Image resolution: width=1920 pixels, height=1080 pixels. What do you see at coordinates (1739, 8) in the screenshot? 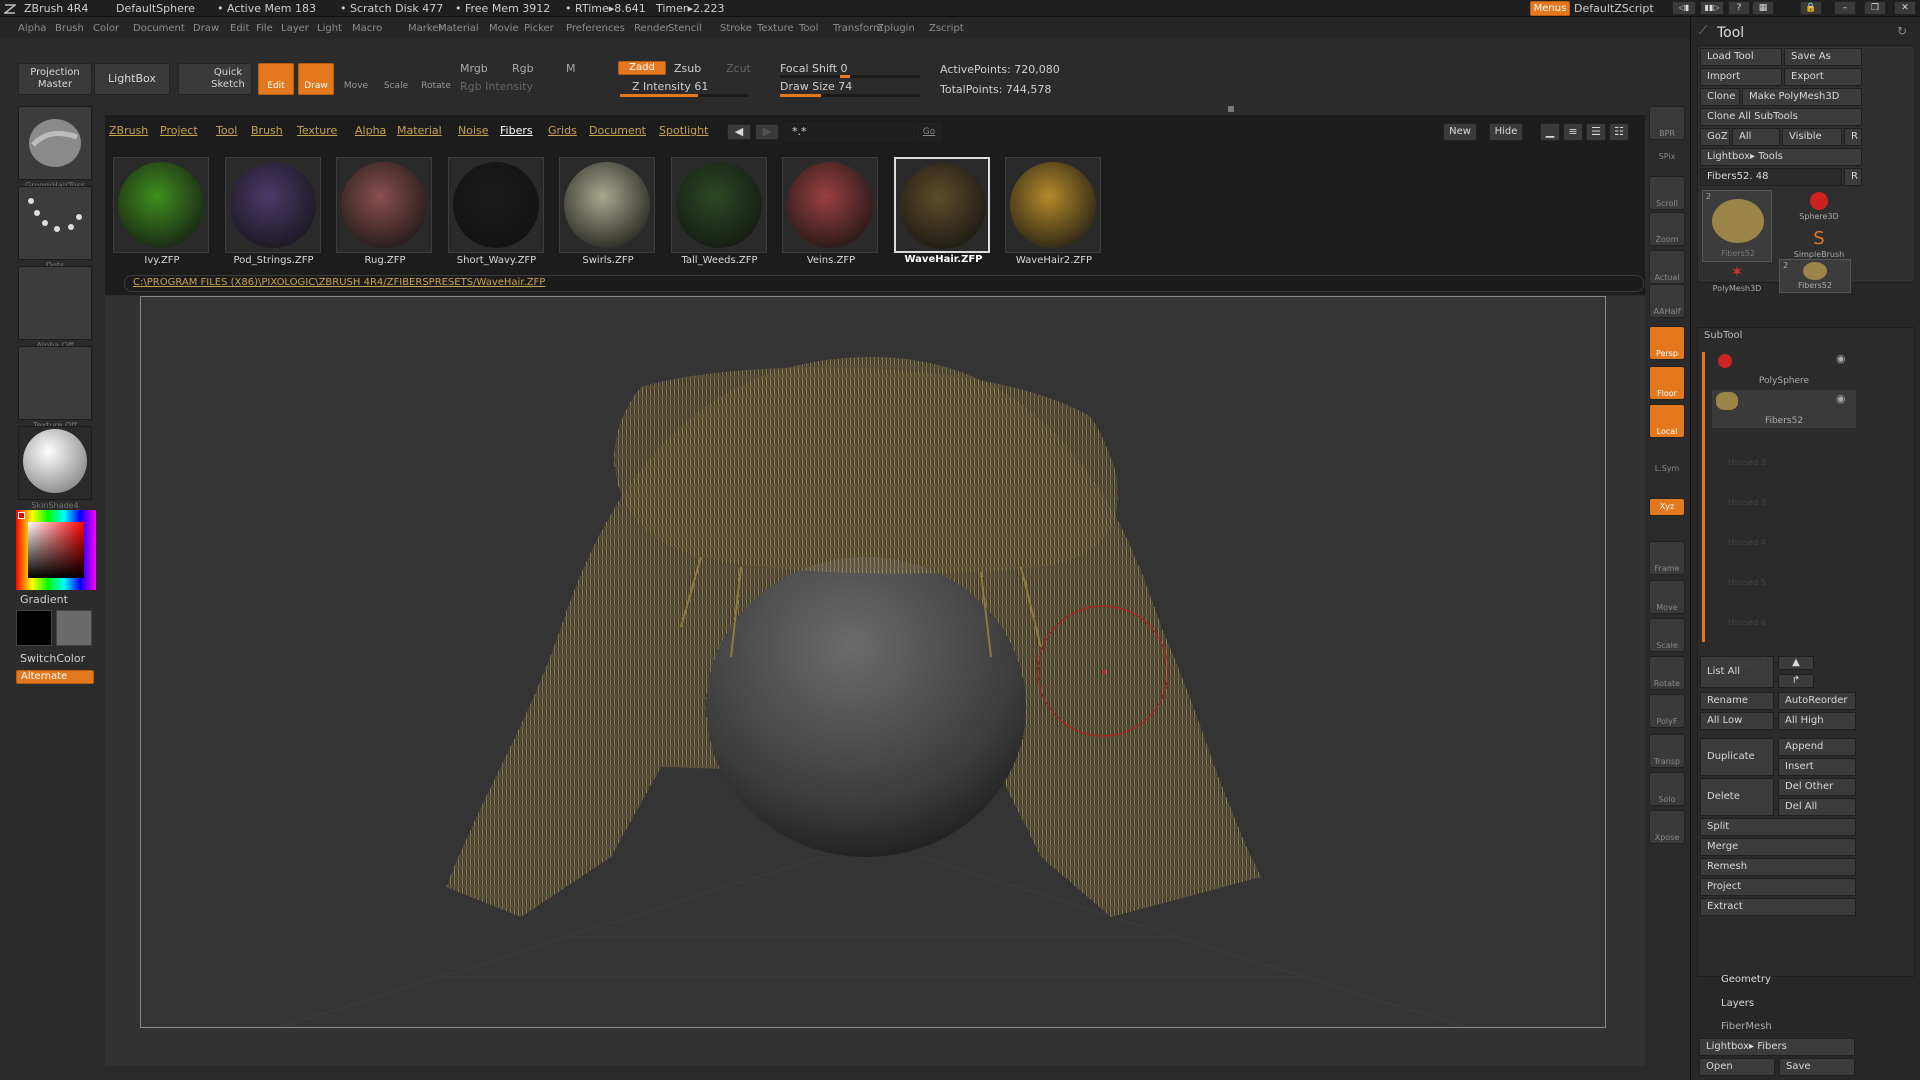
I see `help-icon: ?` at bounding box center [1739, 8].